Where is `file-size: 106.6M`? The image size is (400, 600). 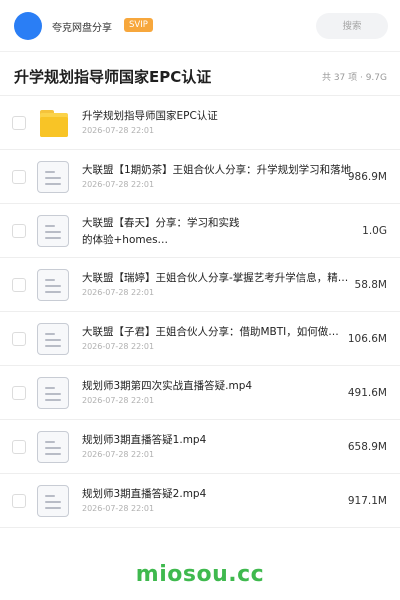
file-size: 106.6M is located at coordinates (367, 339).